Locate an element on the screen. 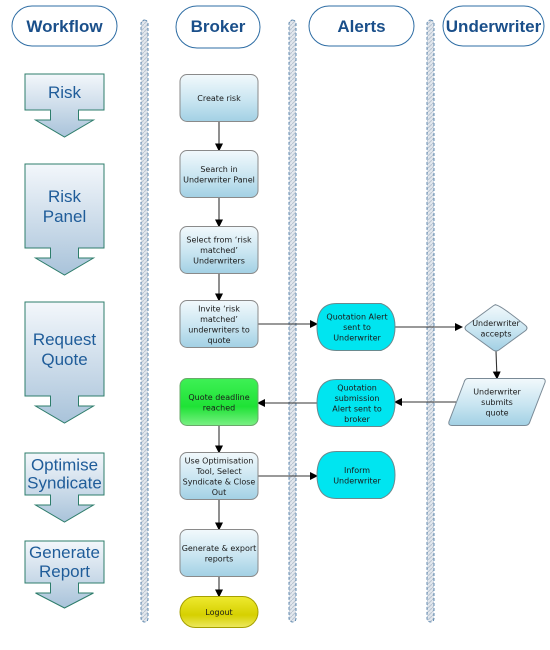  node-label: Underwriters is located at coordinates (219, 261).